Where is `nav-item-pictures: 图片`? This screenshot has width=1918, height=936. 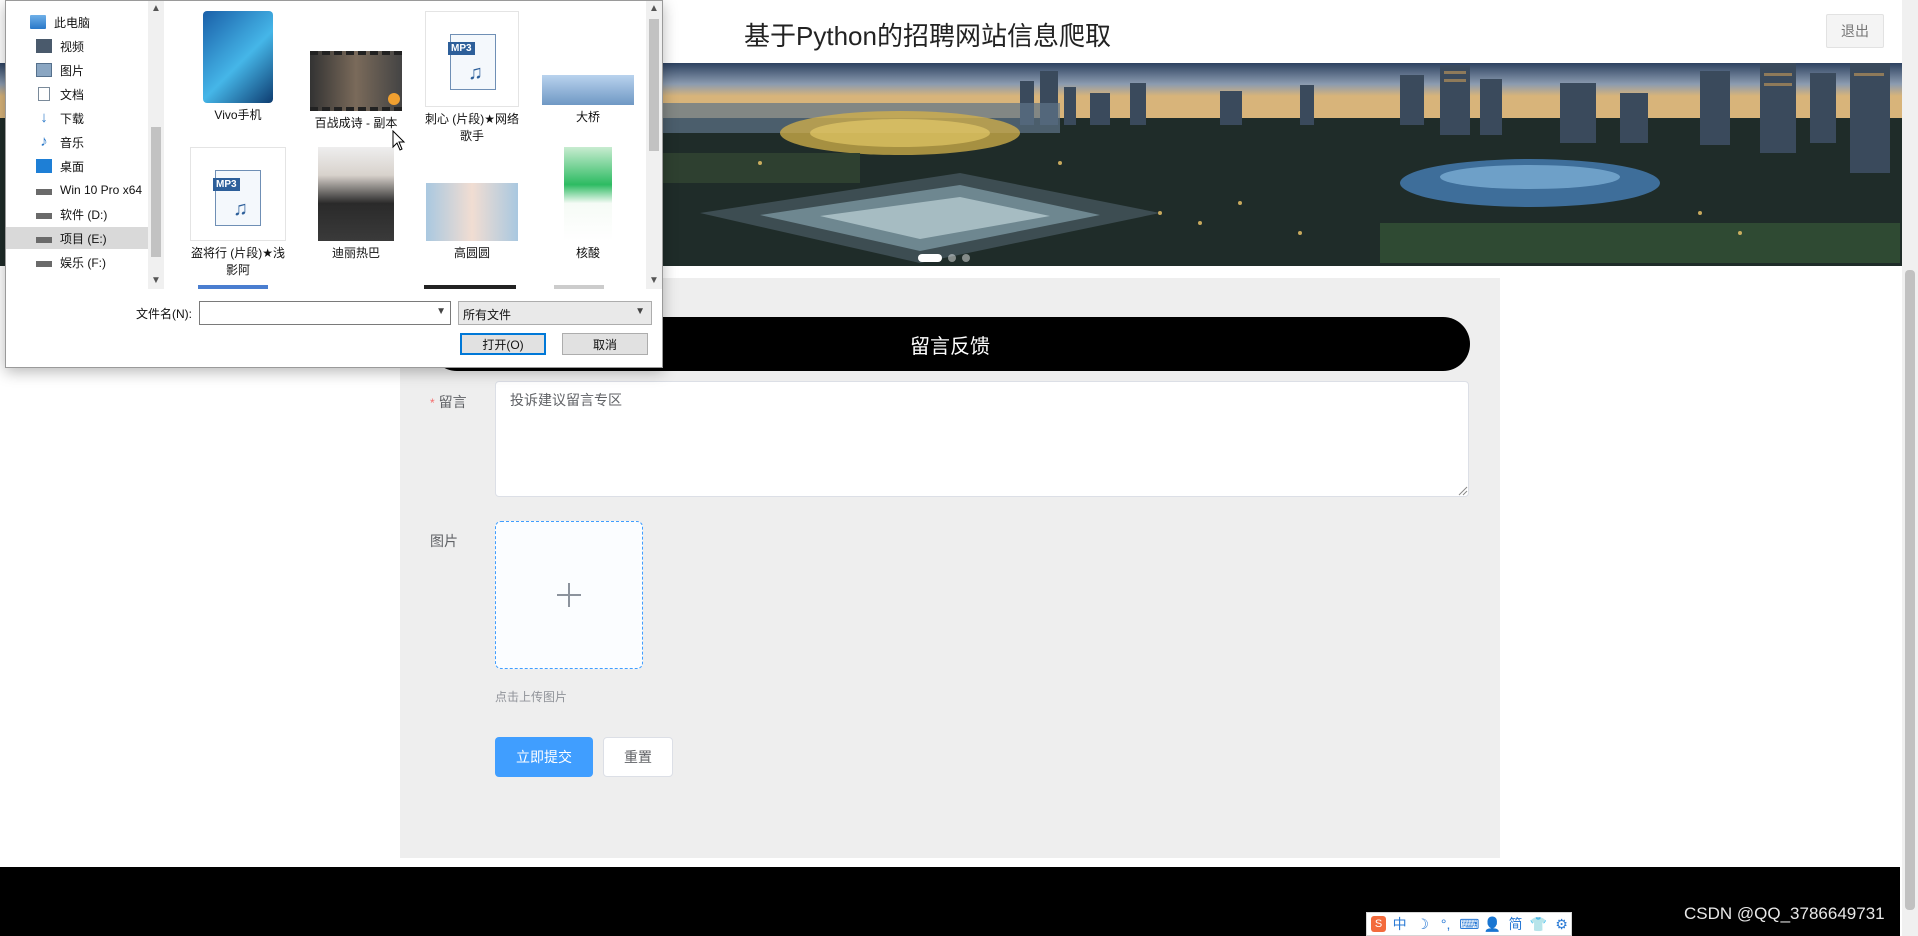 nav-item-pictures: 图片 is located at coordinates (93, 70).